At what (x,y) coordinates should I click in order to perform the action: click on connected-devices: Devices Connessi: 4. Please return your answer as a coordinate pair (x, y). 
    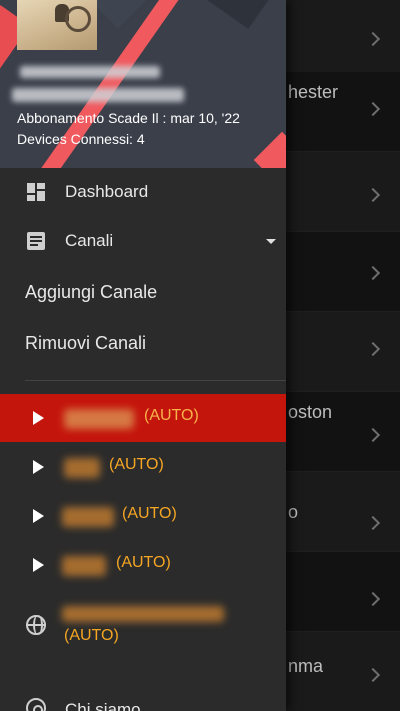
    Looking at the image, I should click on (81, 139).